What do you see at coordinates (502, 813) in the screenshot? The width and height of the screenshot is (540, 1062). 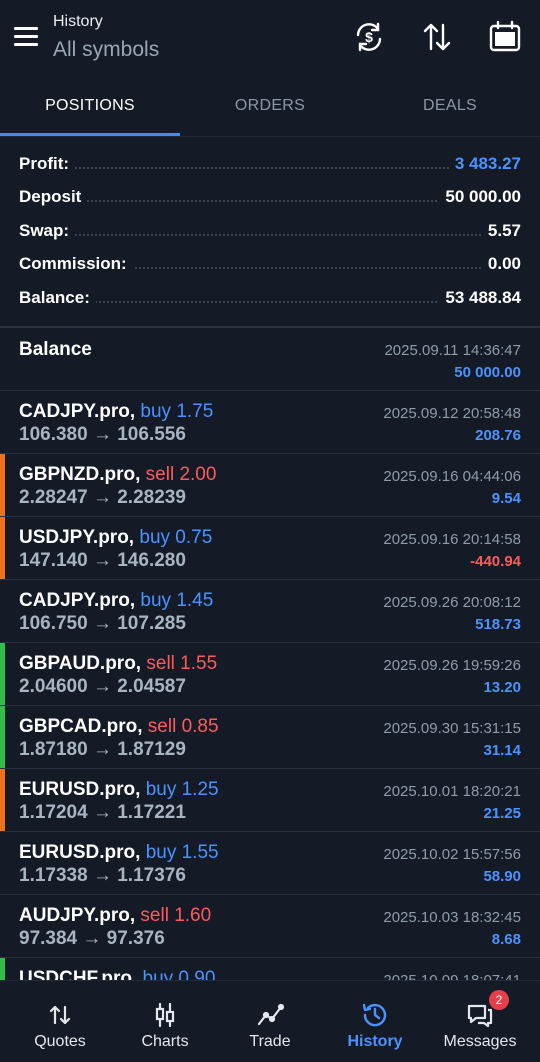 I see `position-profit: 21.25` at bounding box center [502, 813].